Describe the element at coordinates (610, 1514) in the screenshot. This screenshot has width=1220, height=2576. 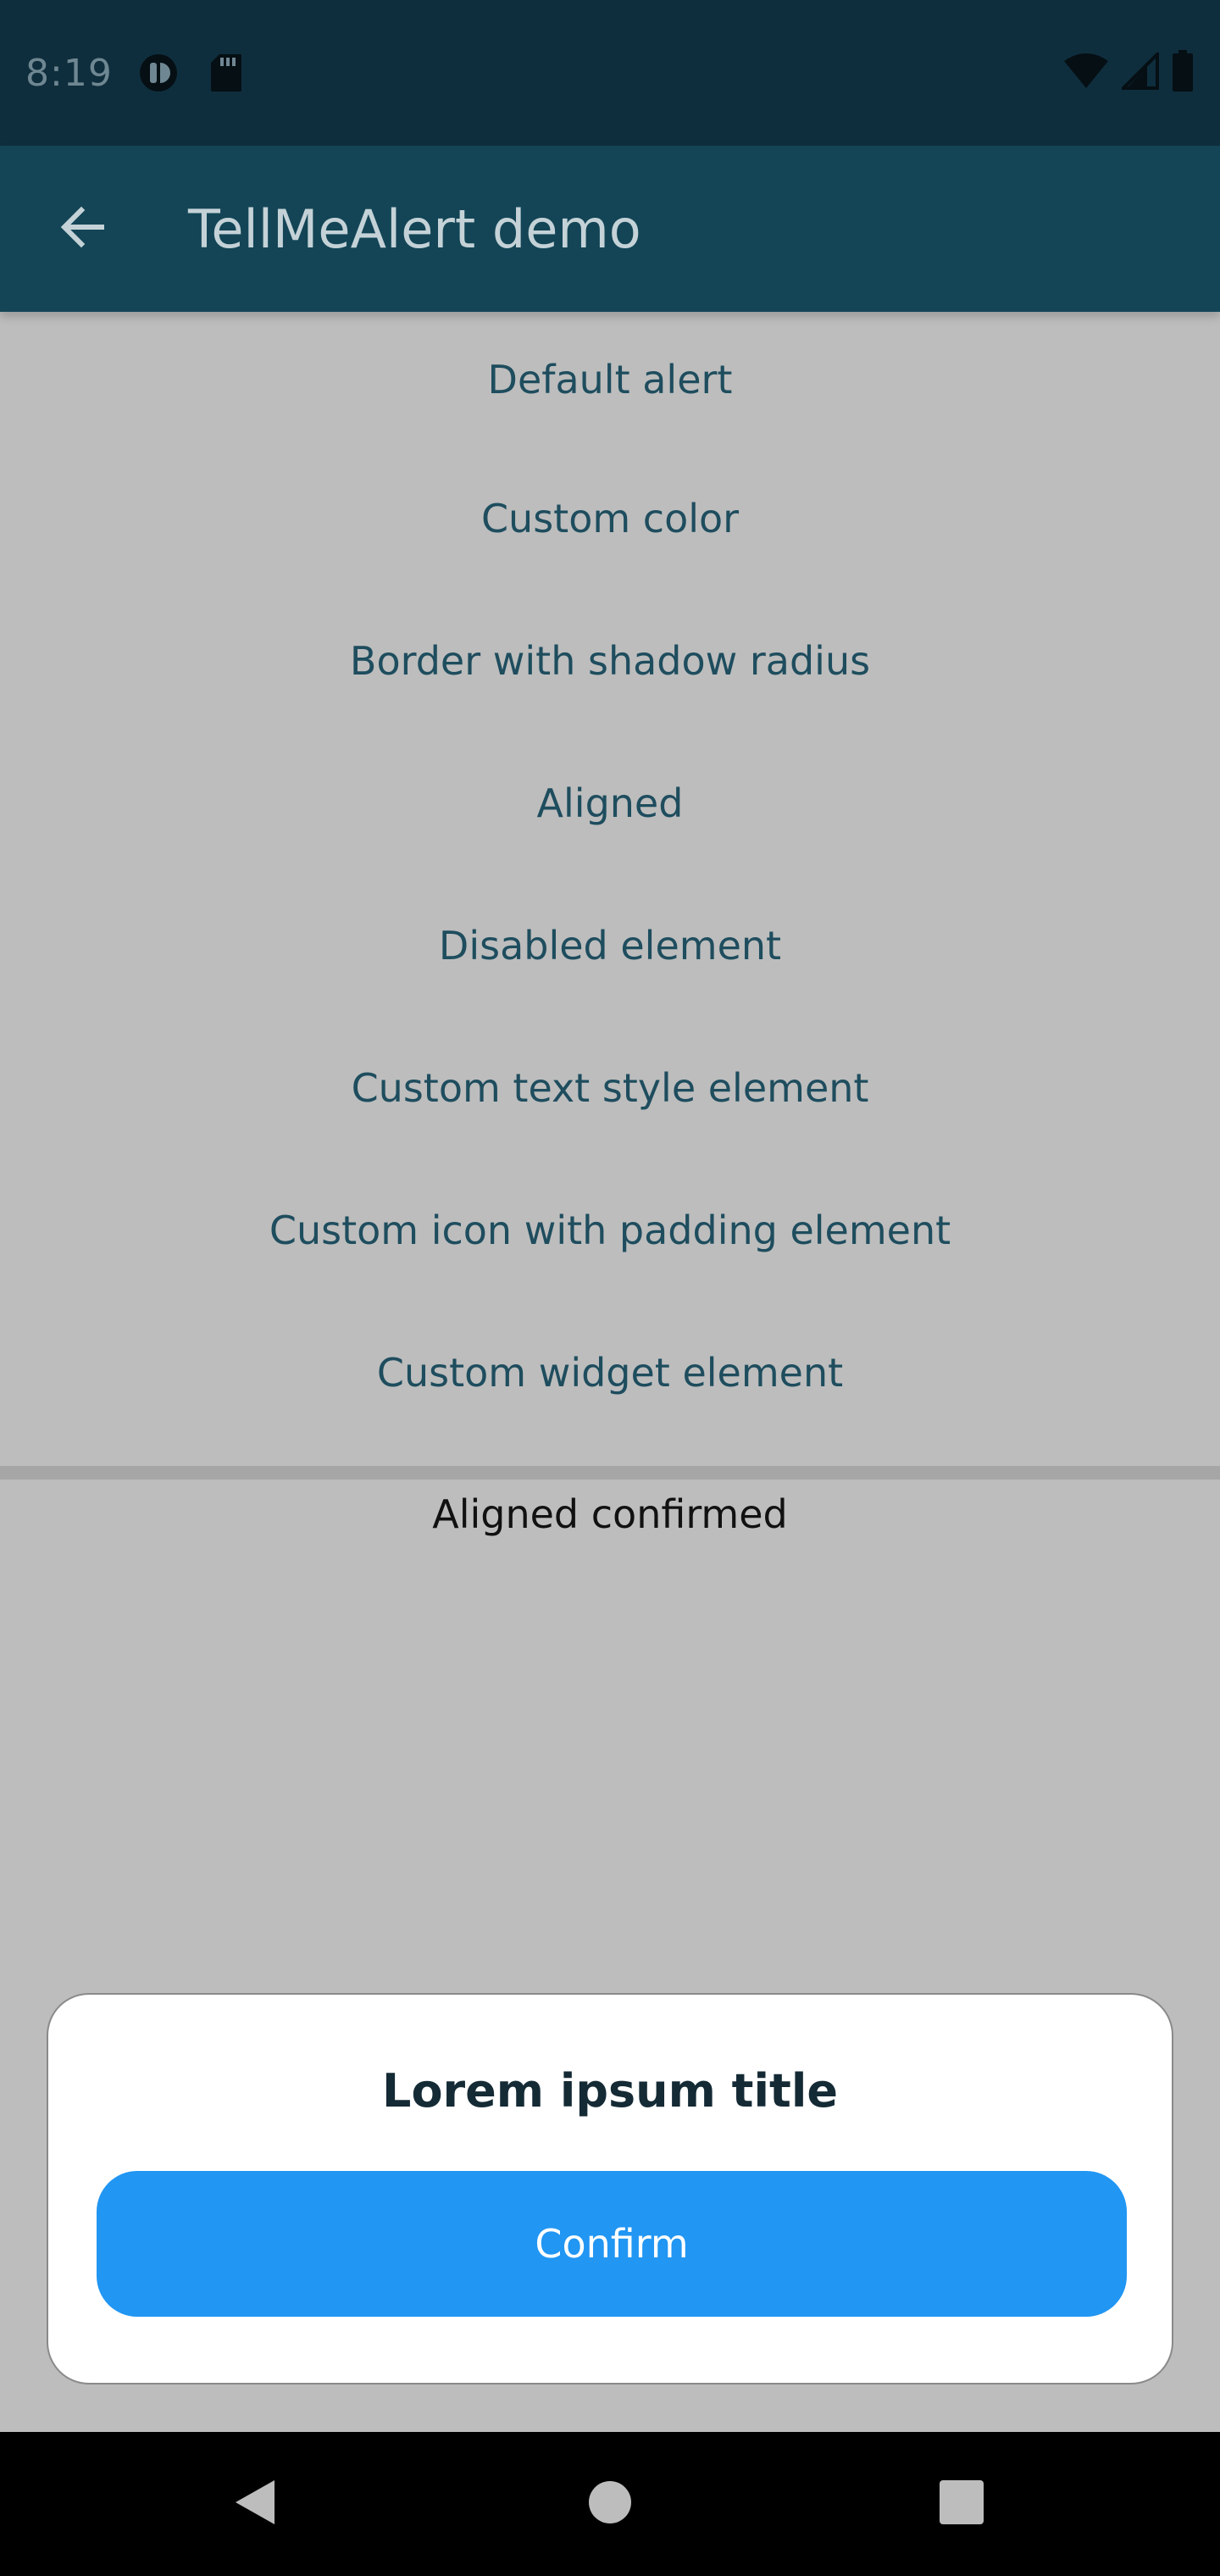
I see `result-text: Aligned confirmed` at that location.